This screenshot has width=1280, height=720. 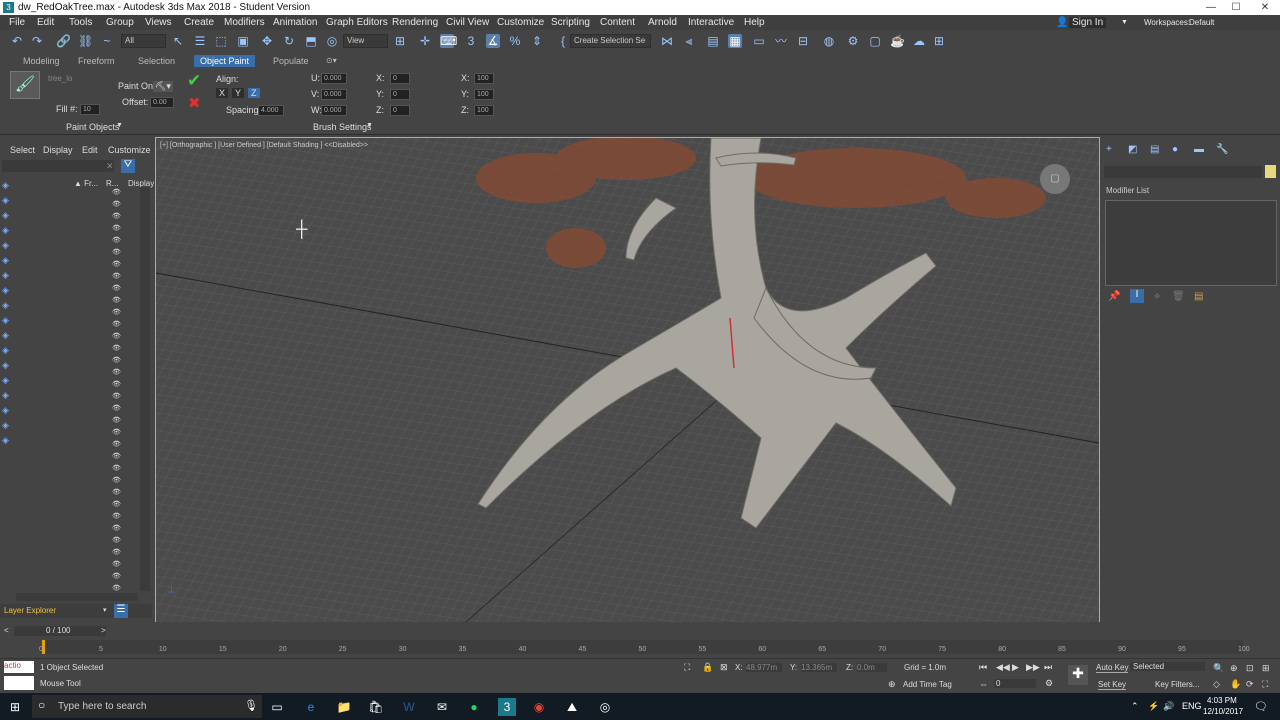 What do you see at coordinates (1250, 684) in the screenshot?
I see `orbit-icon: ⟳` at bounding box center [1250, 684].